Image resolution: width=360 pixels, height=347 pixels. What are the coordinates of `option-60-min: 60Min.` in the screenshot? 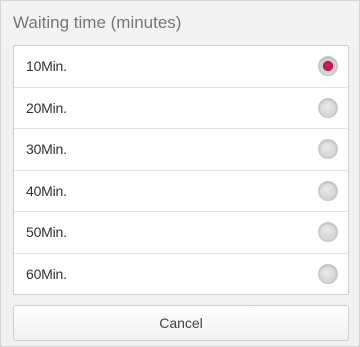 It's located at (181, 274).